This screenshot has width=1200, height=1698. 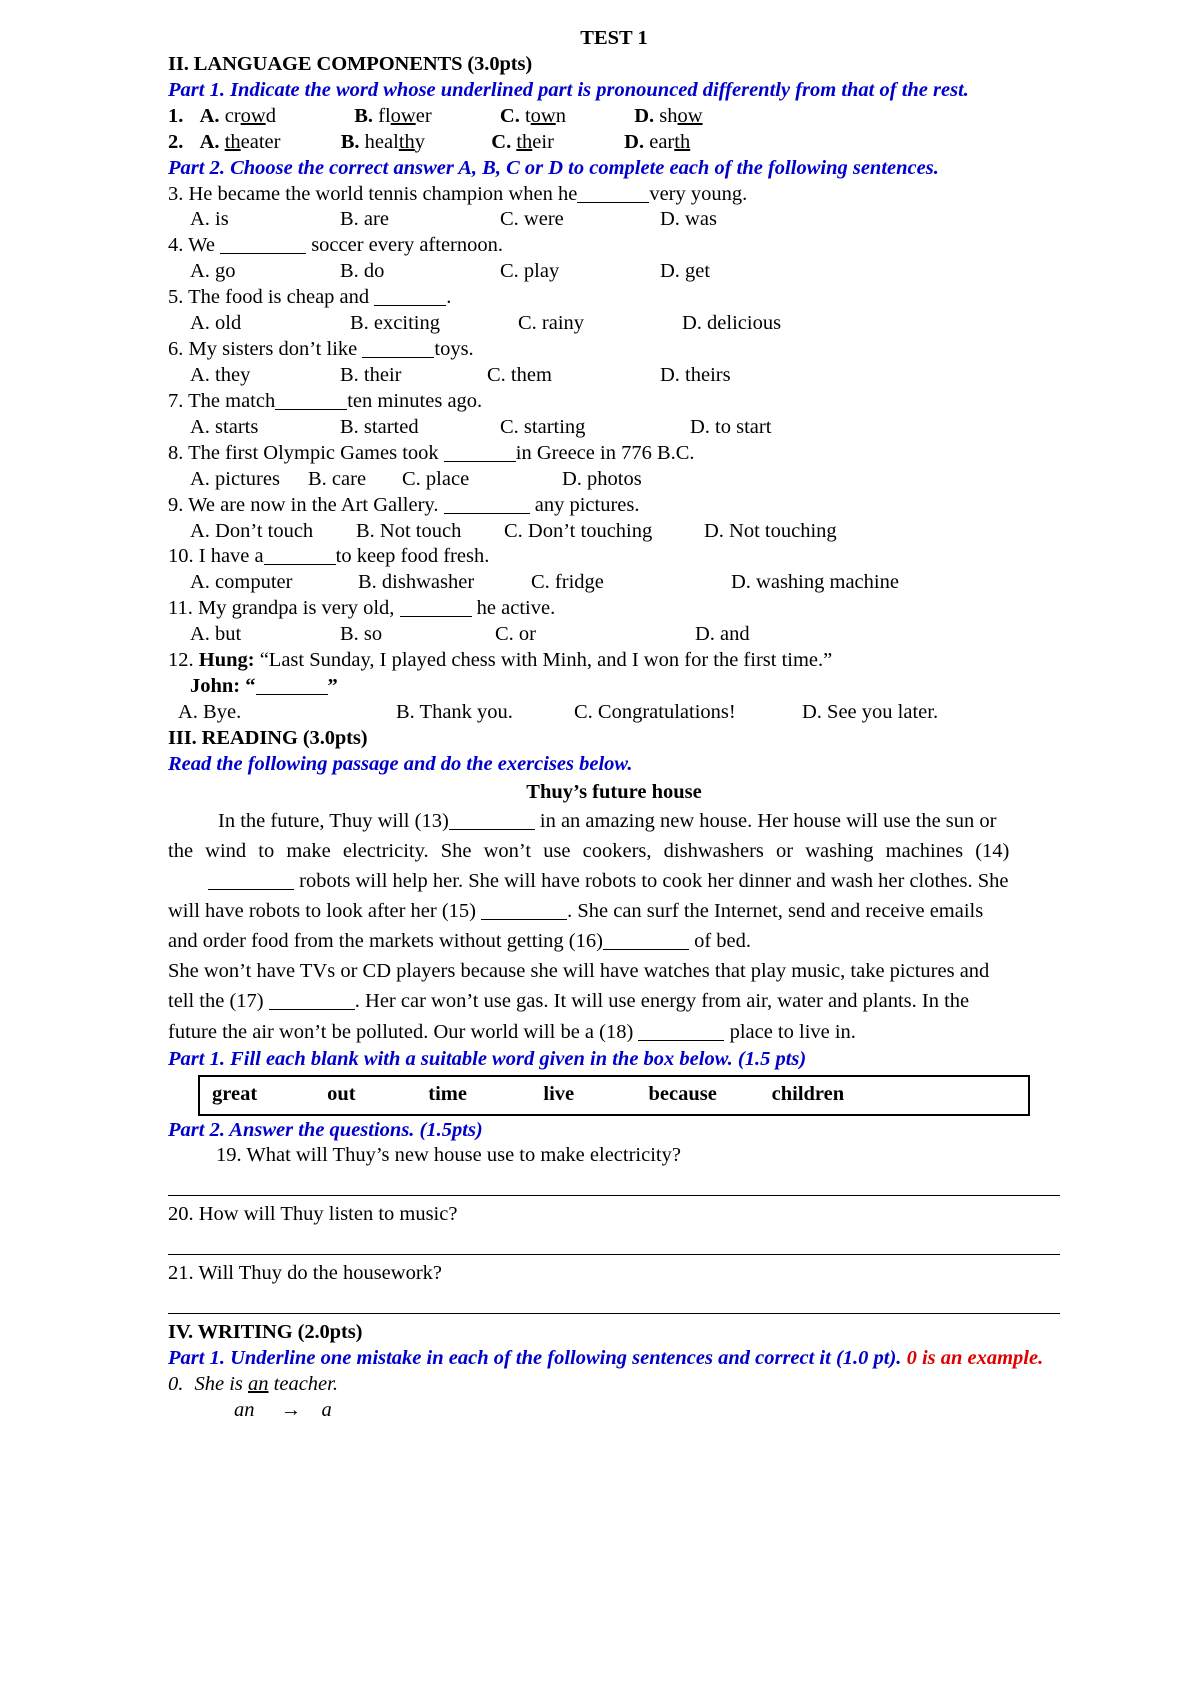 What do you see at coordinates (501, 141) in the screenshot?
I see `q2-opt-c-label: C.` at bounding box center [501, 141].